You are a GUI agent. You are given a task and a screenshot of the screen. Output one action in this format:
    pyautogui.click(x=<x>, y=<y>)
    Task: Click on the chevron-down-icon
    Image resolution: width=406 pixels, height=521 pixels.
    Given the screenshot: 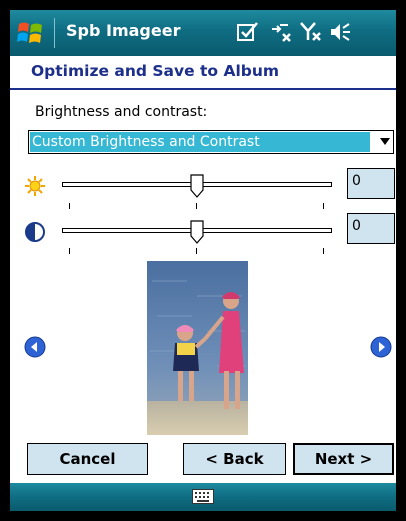 What is the action you would take?
    pyautogui.click(x=385, y=141)
    